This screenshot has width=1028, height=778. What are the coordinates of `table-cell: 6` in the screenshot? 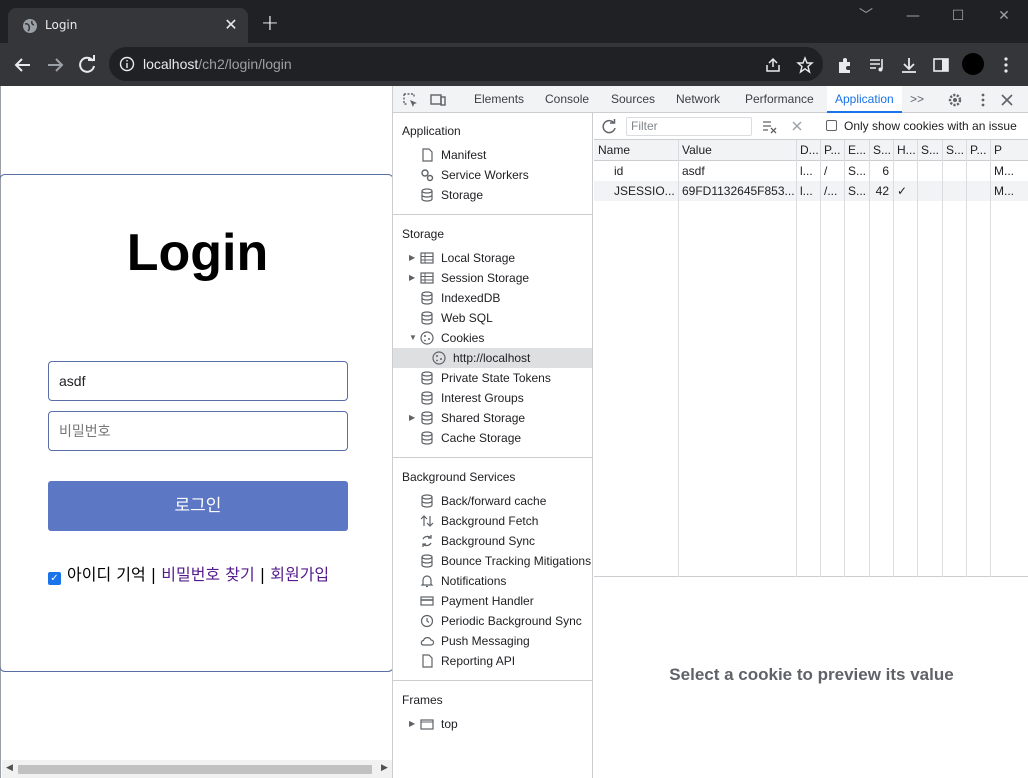 It's located at (881, 171).